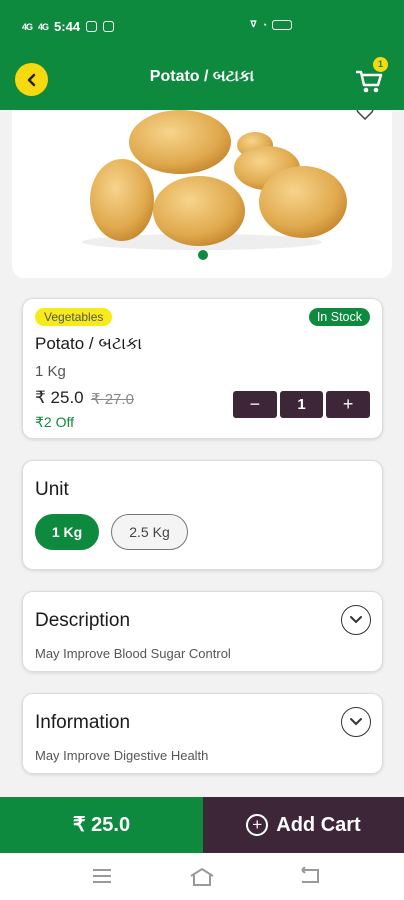 This screenshot has height=900, width=404. Describe the element at coordinates (83, 722) in the screenshot. I see `information-title: Information` at that location.